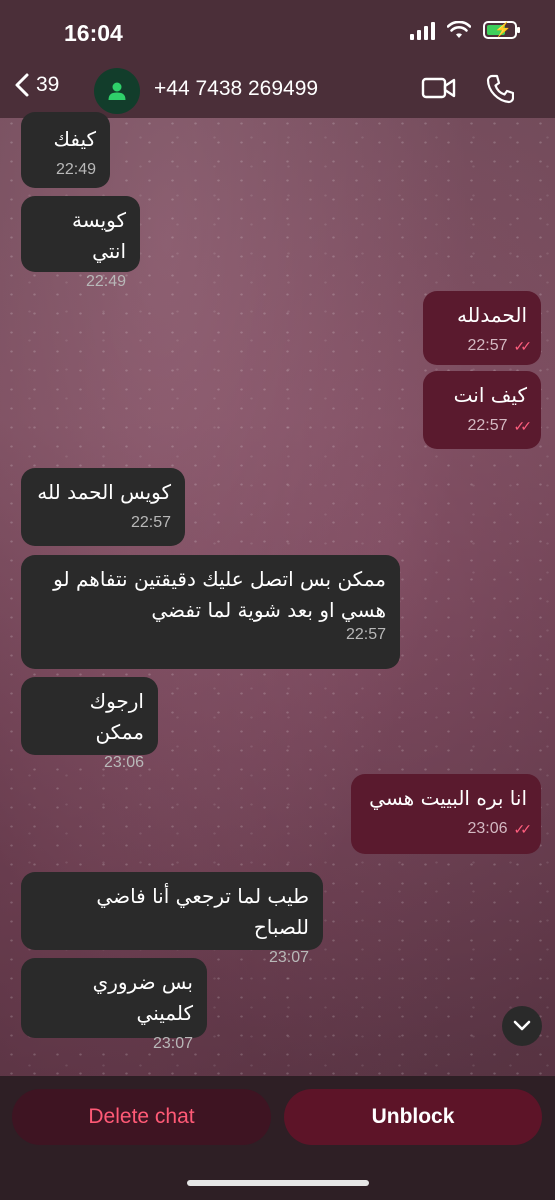 The width and height of the screenshot is (555, 1200). I want to click on message-bubble-incoming: ارجوك ممكن 23:06, so click(89, 724).